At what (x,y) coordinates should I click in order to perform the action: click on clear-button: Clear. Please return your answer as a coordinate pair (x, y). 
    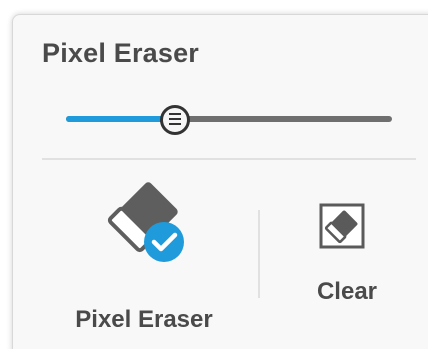
    Looking at the image, I should click on (347, 253).